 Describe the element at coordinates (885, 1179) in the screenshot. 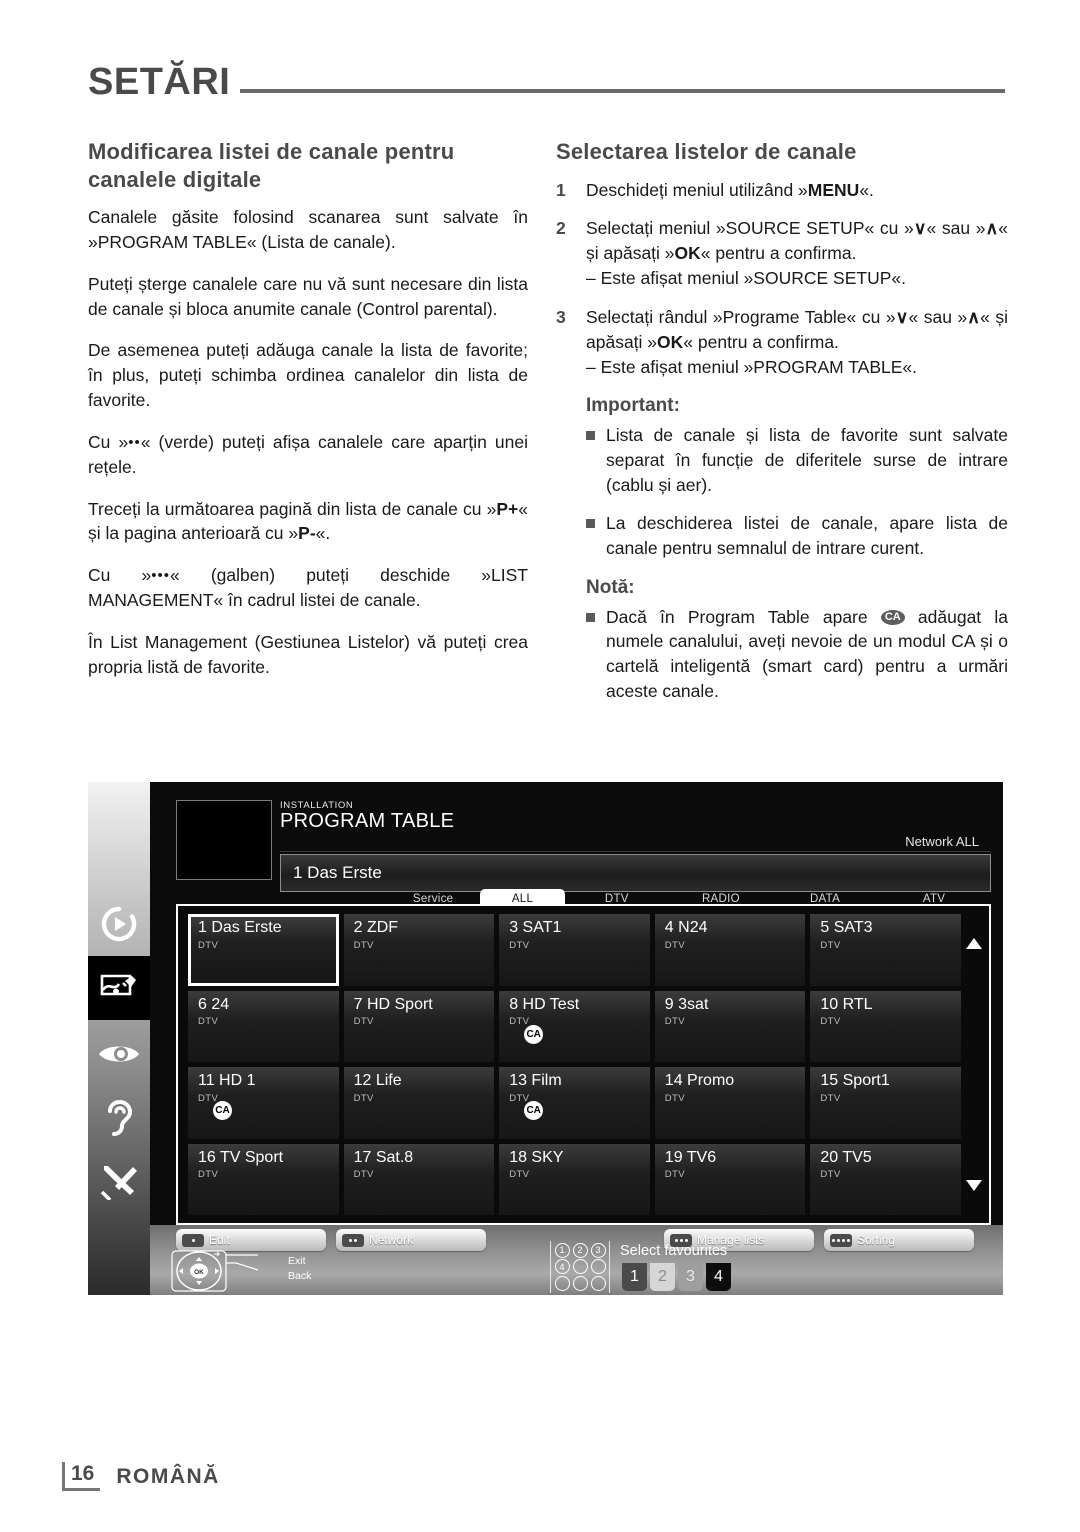

I see `channel-cell: 20 TV5 DTV` at that location.